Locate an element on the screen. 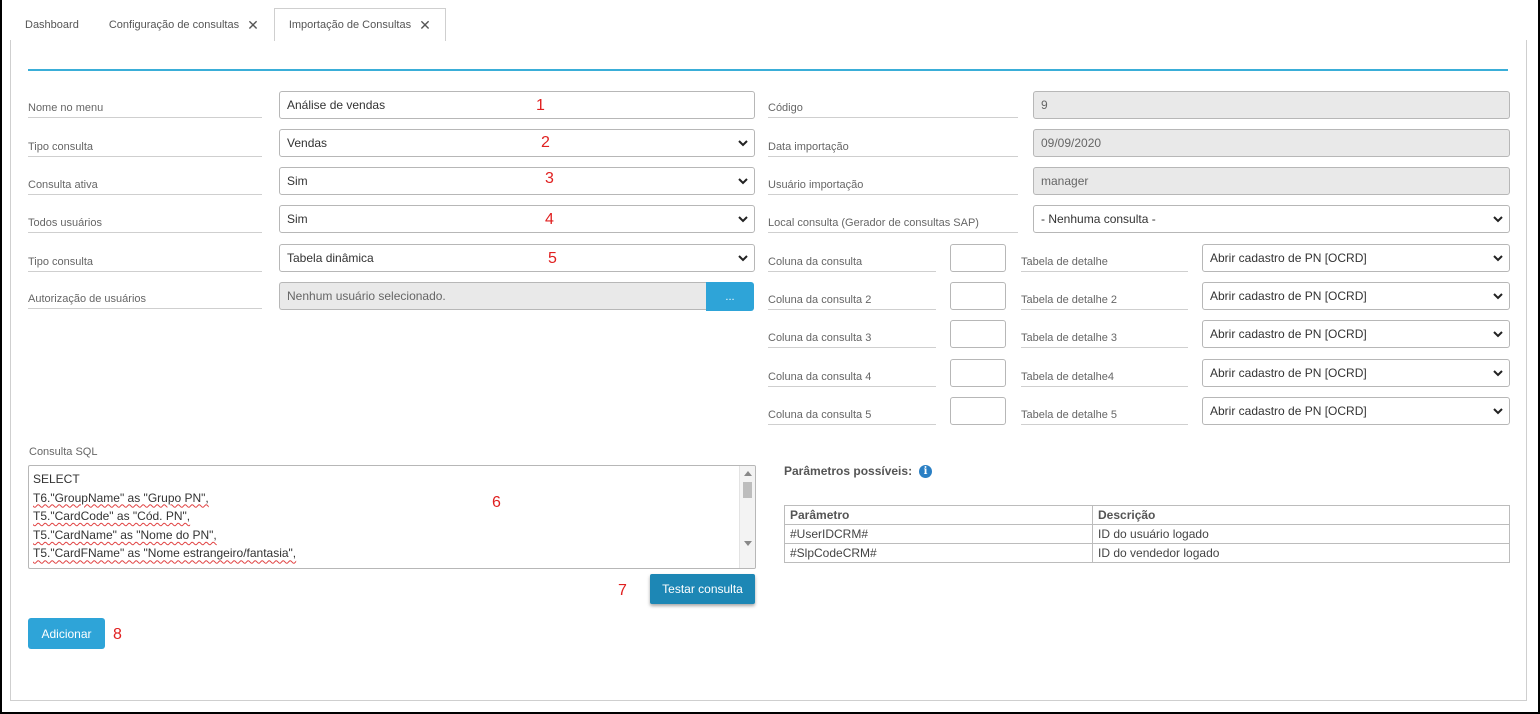 The image size is (1540, 714). tab-configuracao-consultas: Configuração de consultas ✕ is located at coordinates (184, 24).